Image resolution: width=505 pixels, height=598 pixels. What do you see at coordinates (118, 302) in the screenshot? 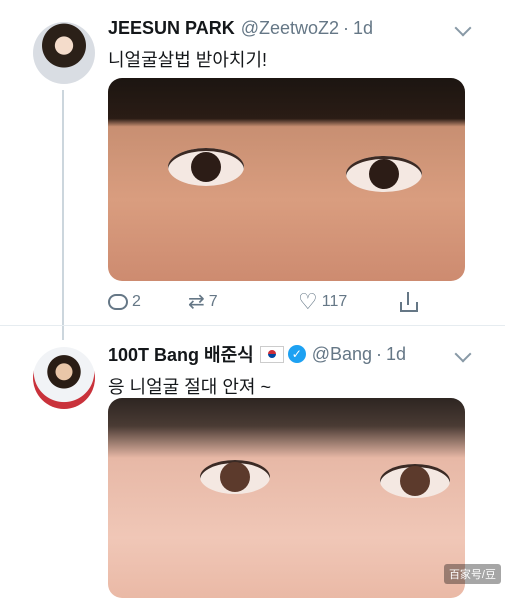
I see `reply-icon` at bounding box center [118, 302].